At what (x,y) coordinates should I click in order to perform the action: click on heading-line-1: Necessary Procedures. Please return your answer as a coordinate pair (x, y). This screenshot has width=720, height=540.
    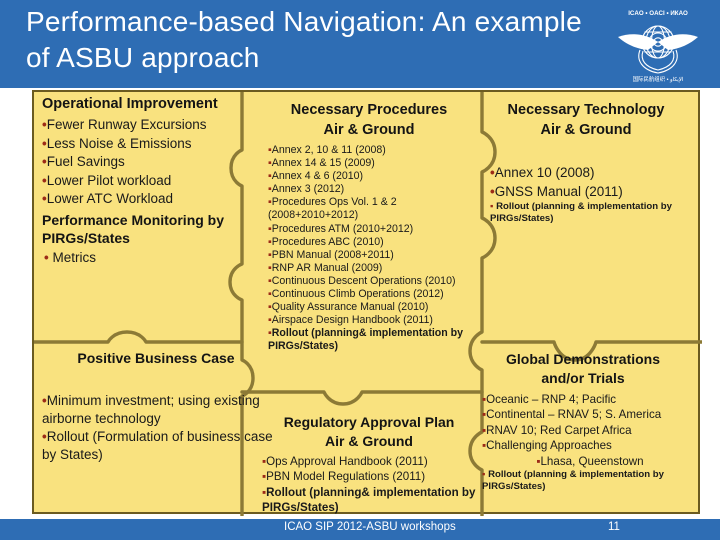
    Looking at the image, I should click on (369, 110).